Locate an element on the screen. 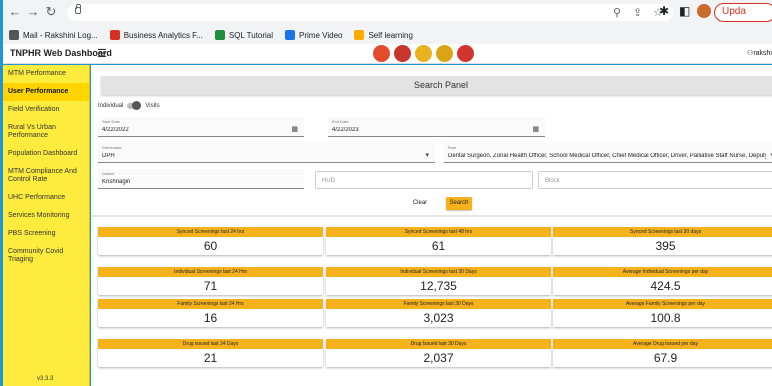  bookmark-item: SQL Tutorial is located at coordinates (244, 35).